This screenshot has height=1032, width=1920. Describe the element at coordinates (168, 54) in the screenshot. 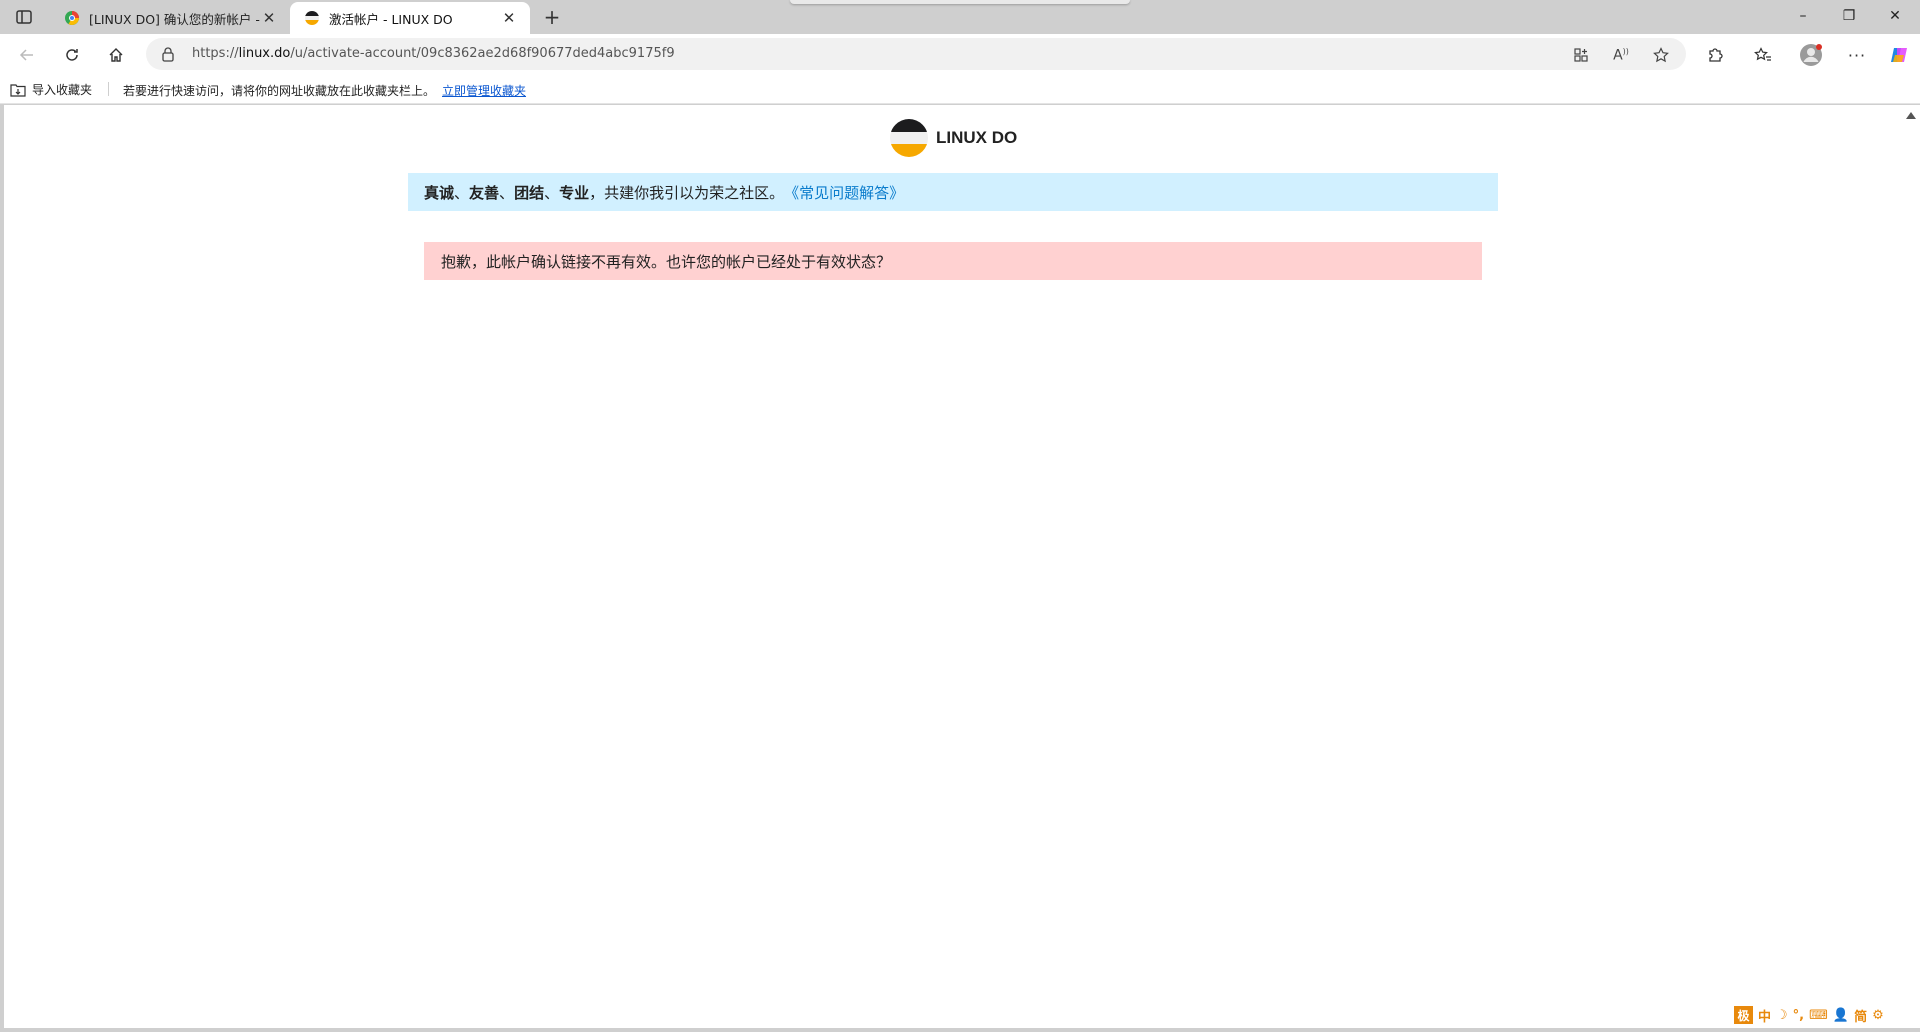

I see `lock-icon` at that location.